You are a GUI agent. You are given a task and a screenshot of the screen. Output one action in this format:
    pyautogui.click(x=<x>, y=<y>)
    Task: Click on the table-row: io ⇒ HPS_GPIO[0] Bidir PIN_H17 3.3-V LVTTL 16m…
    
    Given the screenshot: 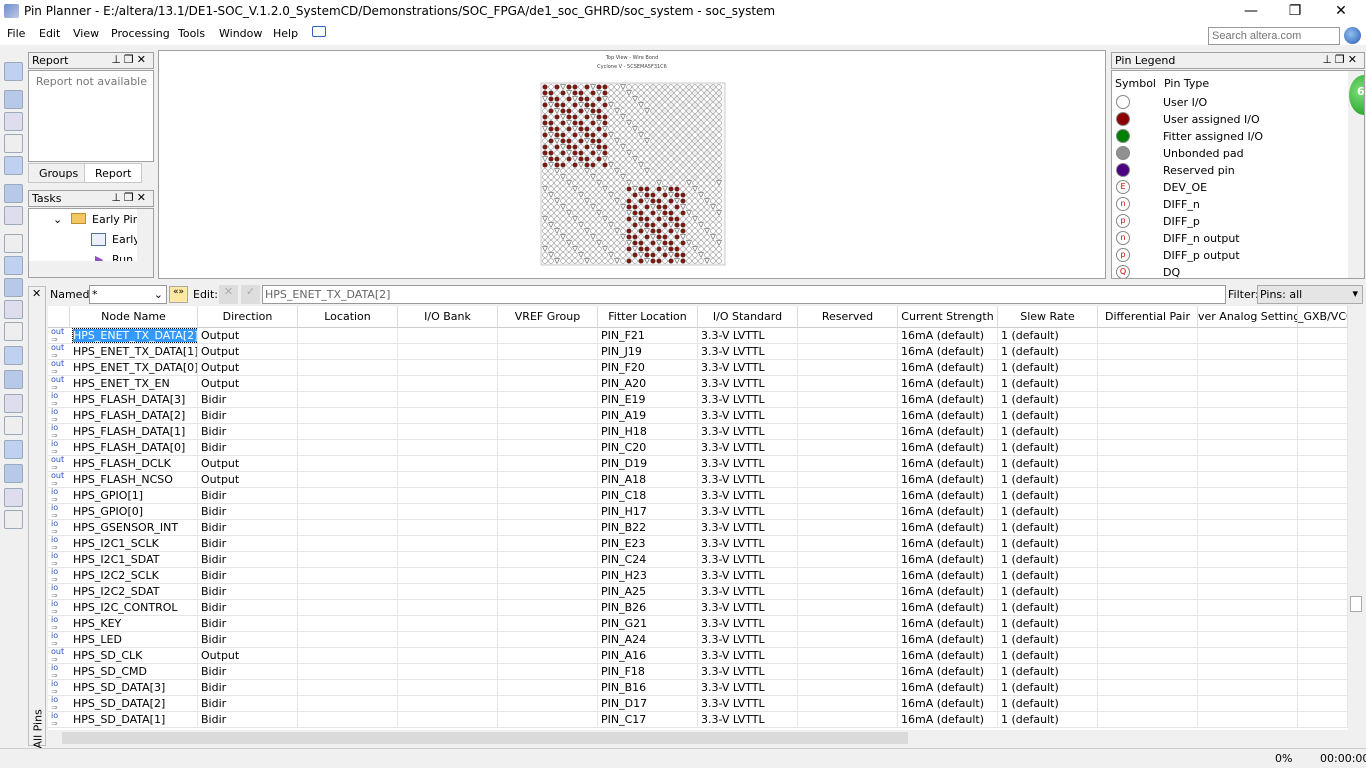 What is the action you would take?
    pyautogui.click(x=698, y=512)
    